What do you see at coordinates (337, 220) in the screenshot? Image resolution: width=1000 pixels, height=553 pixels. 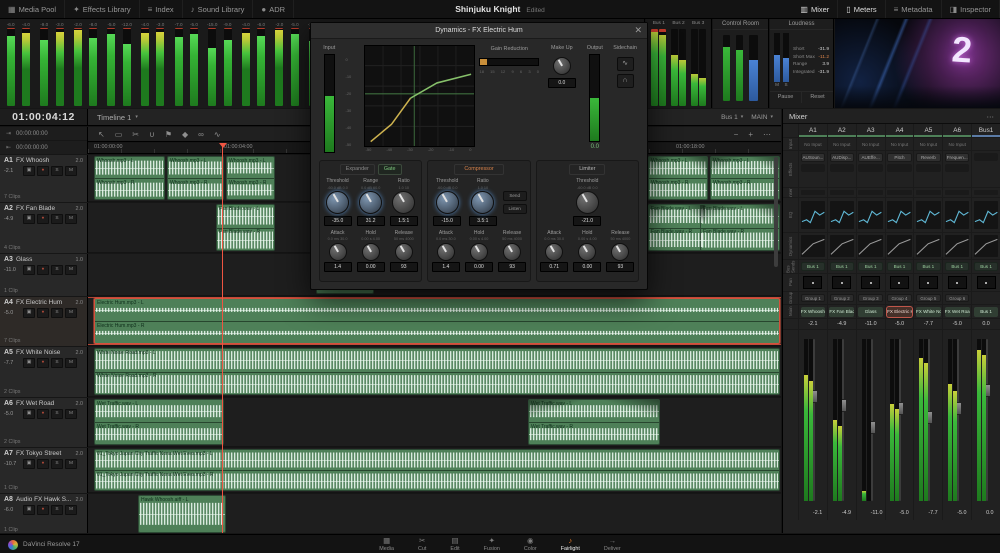 I see `threshold-value: -35.0` at bounding box center [337, 220].